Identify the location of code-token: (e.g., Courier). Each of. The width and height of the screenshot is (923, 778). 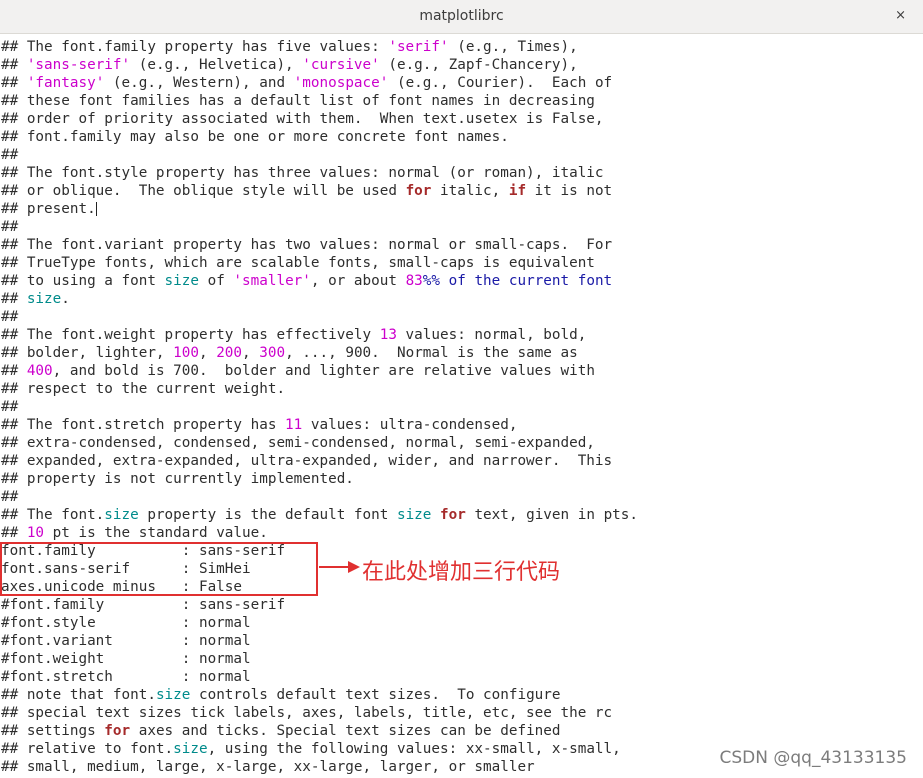
(500, 83).